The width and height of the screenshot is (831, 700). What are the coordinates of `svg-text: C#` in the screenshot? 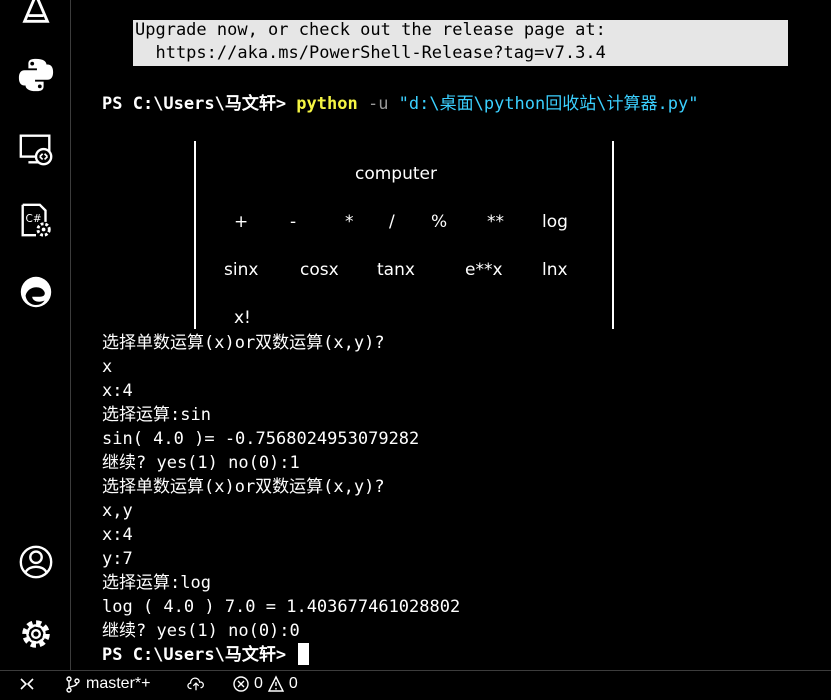 It's located at (34, 219).